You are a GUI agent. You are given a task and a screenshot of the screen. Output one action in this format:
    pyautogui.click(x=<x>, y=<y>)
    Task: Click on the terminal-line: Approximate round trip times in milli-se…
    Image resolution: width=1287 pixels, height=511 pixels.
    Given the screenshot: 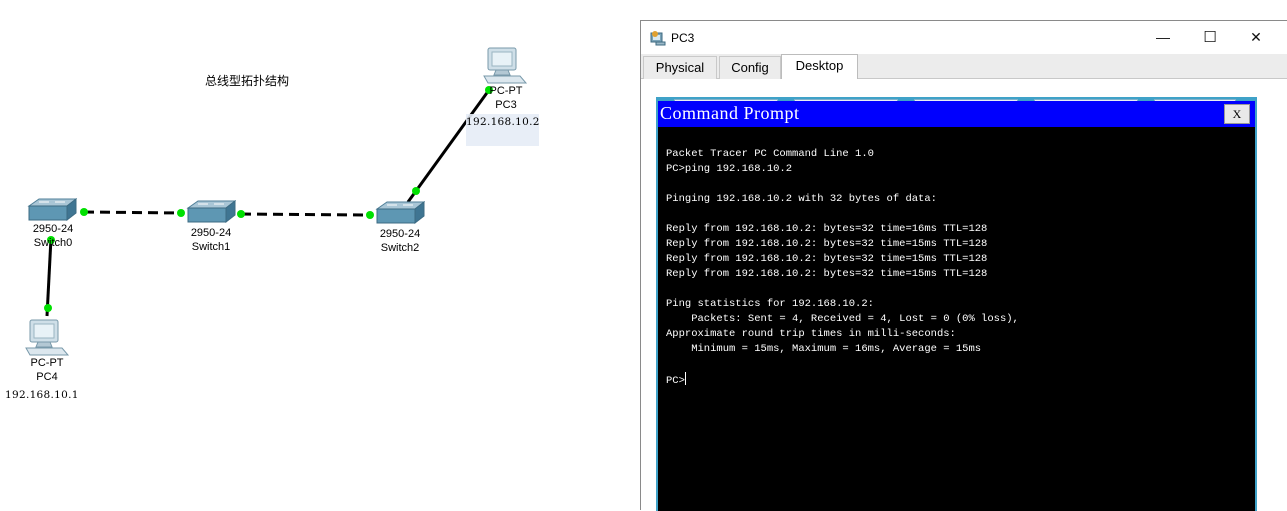 What is the action you would take?
    pyautogui.click(x=811, y=334)
    